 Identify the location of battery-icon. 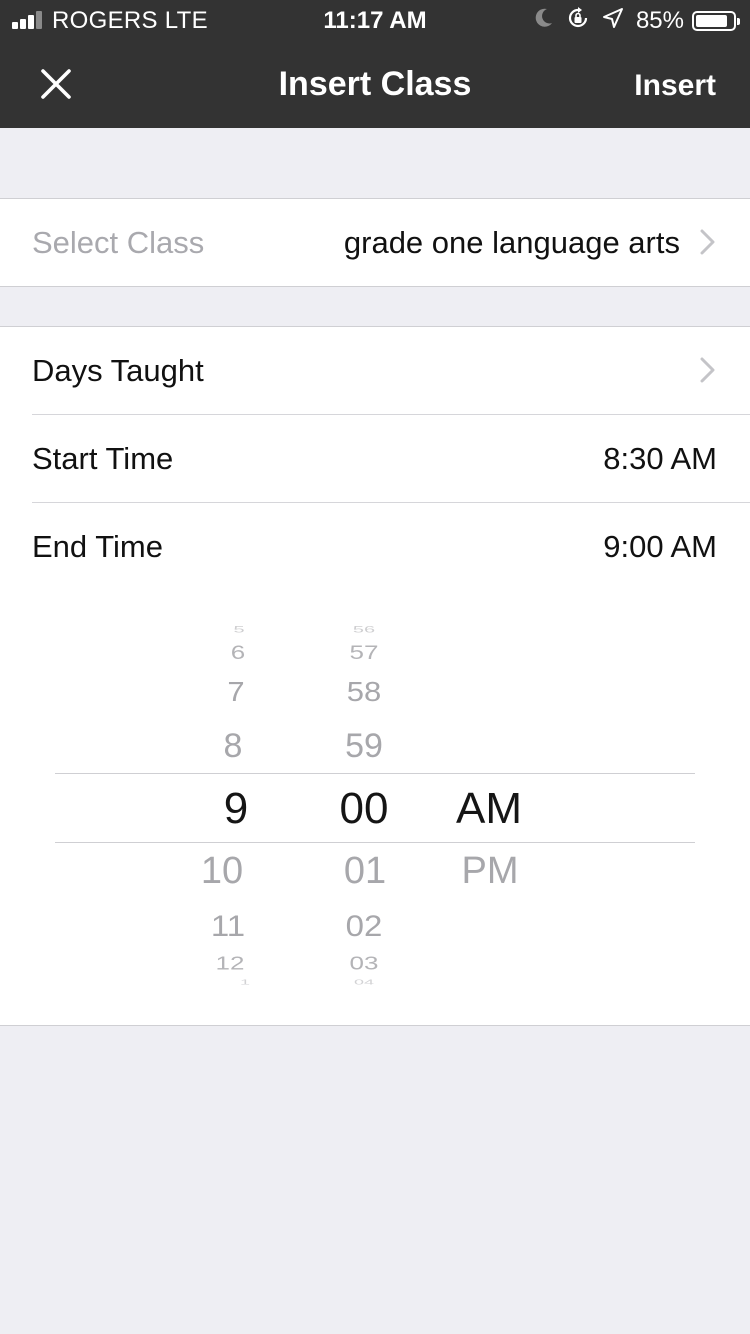
(716, 21).